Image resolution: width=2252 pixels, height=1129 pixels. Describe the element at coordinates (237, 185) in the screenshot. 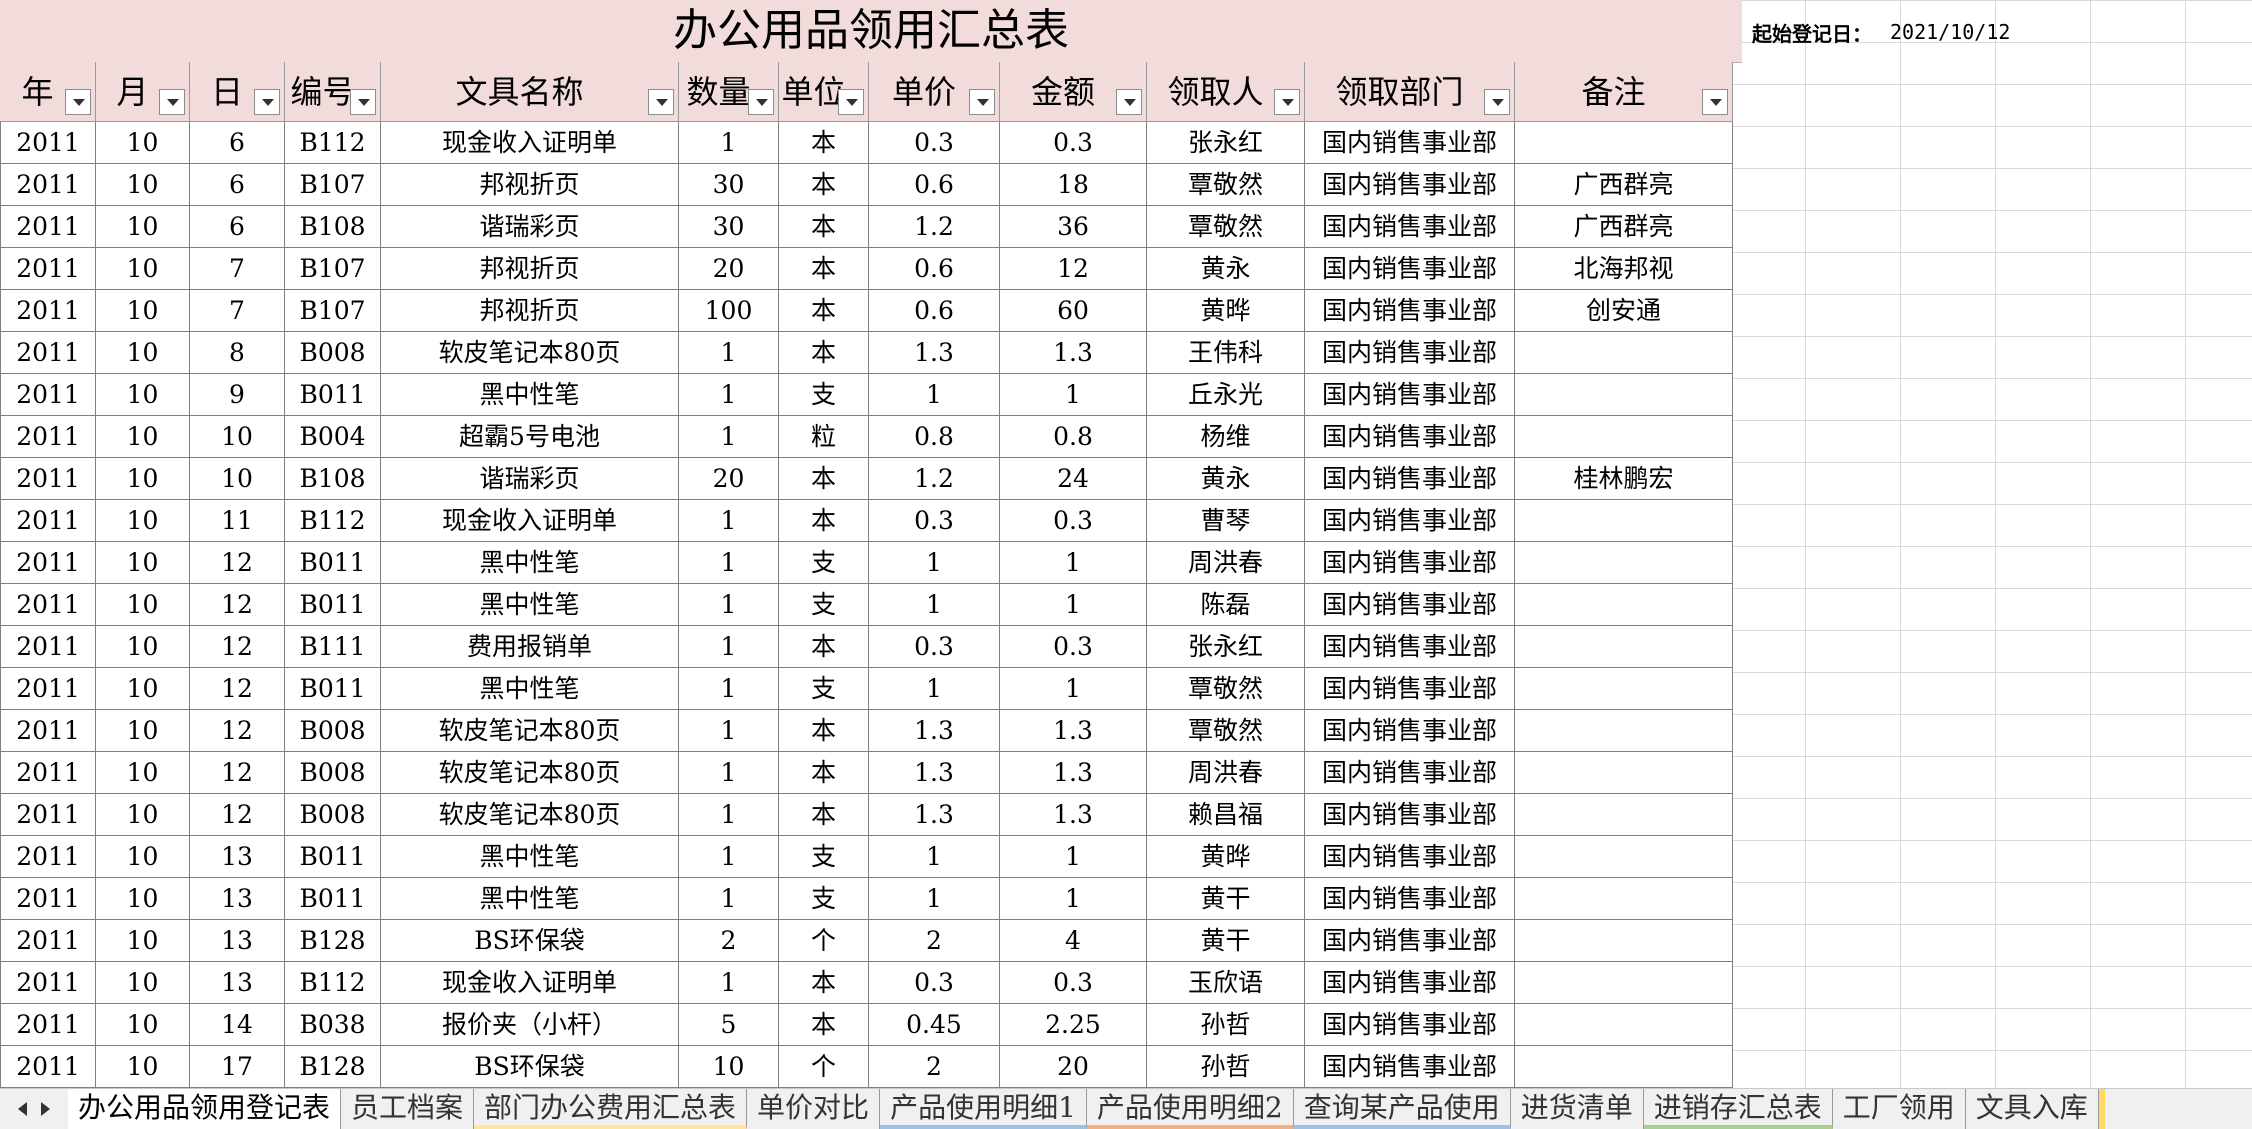

I see `table-cell: 6` at that location.